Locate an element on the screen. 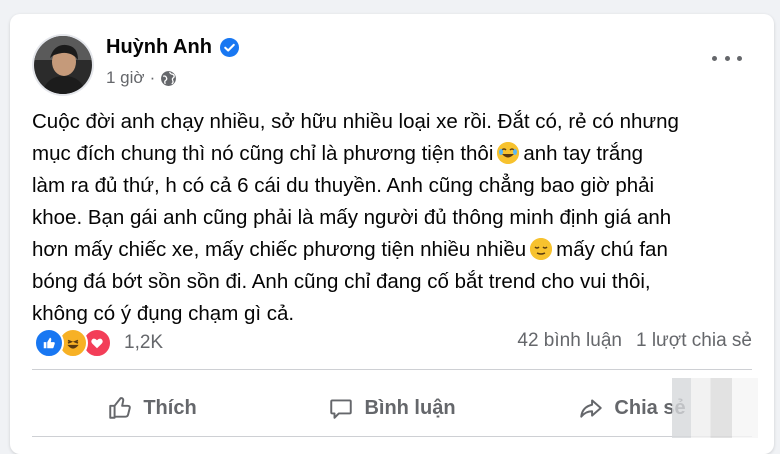  comment-count: 42 bình luận is located at coordinates (569, 341).